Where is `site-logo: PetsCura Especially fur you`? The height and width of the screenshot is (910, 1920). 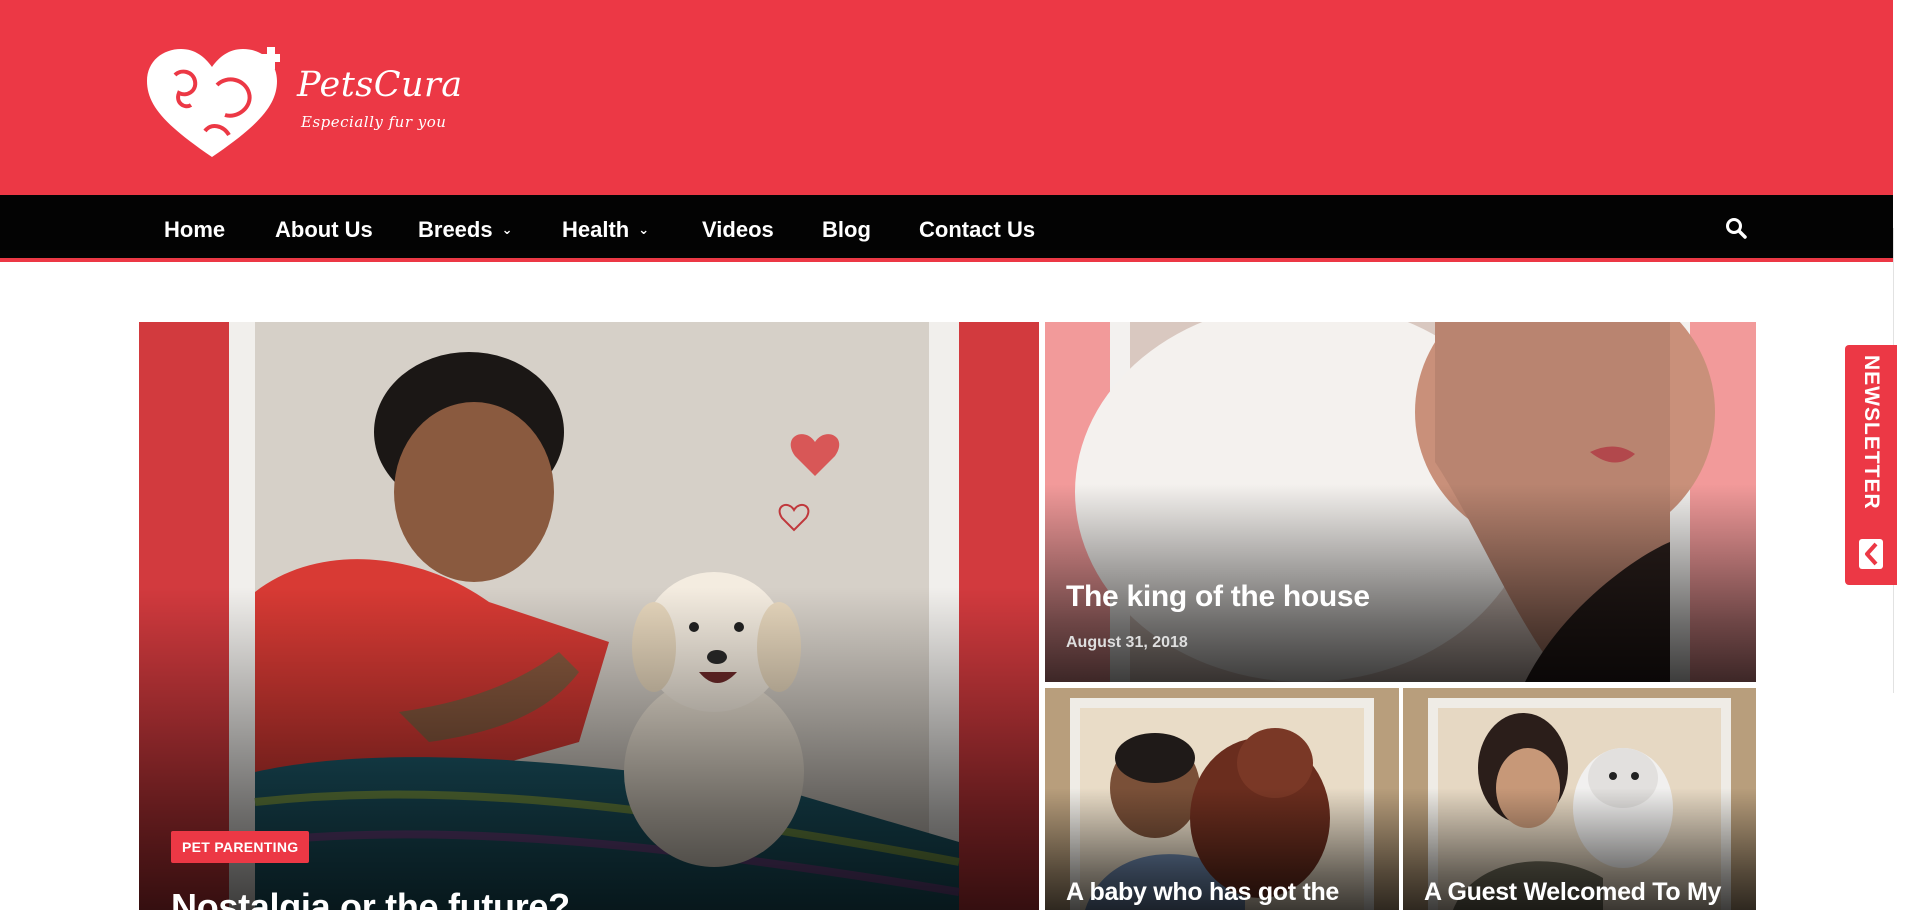 site-logo: PetsCura Especially fur you is located at coordinates (305, 103).